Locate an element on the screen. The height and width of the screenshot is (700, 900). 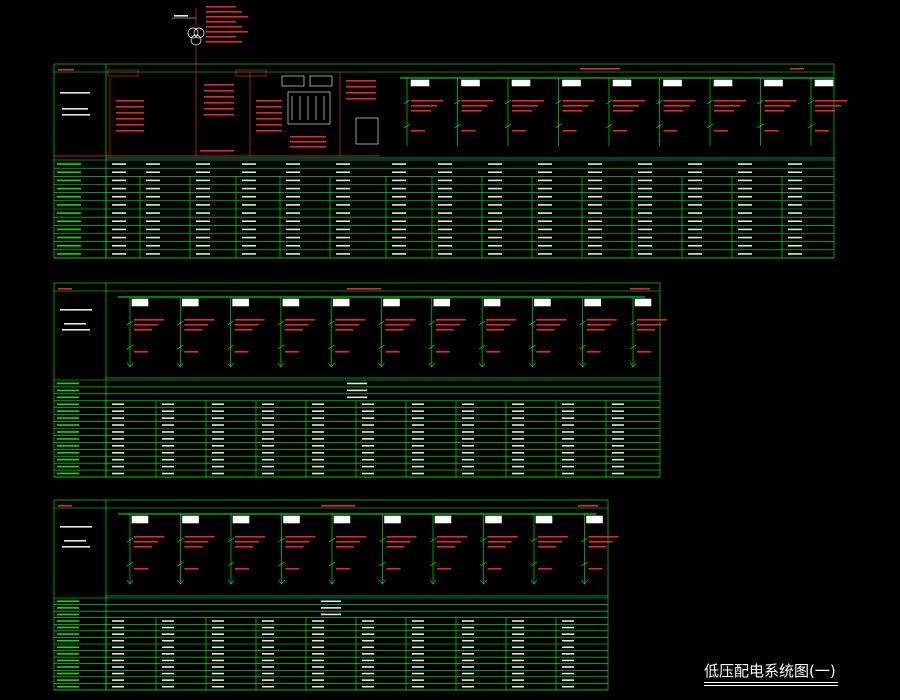
panel-id-label is located at coordinates (65, 506).